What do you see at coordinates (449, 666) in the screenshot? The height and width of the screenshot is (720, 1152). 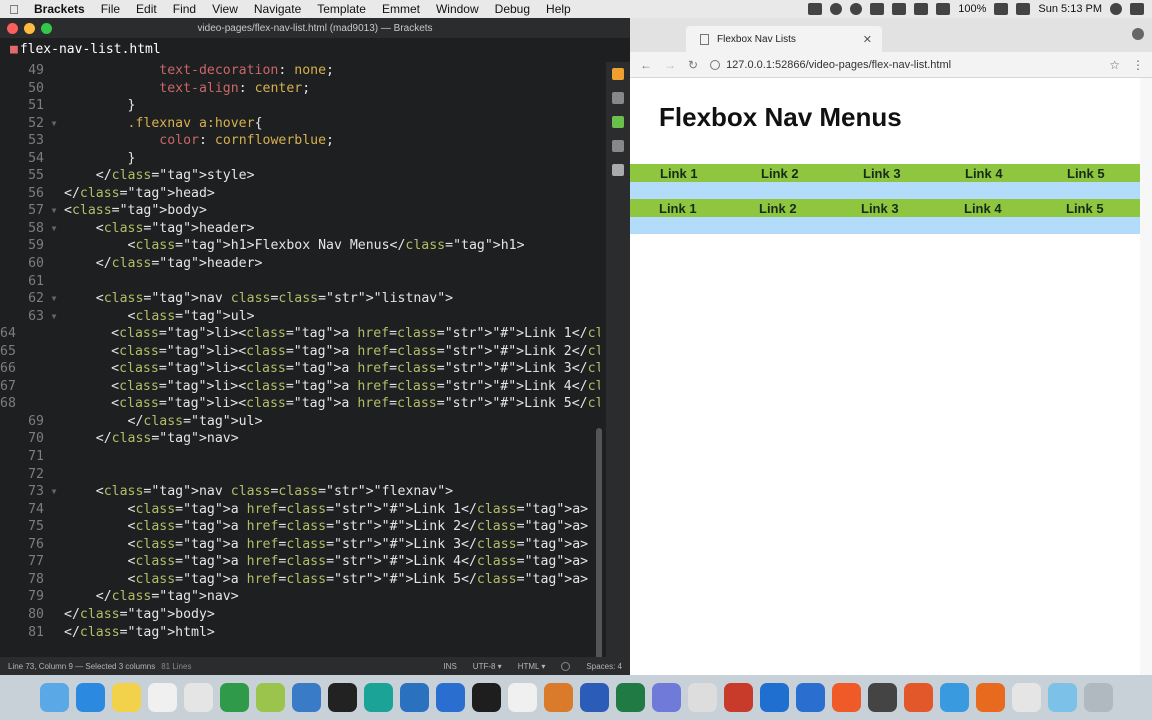 I see `insert-mode: INS` at bounding box center [449, 666].